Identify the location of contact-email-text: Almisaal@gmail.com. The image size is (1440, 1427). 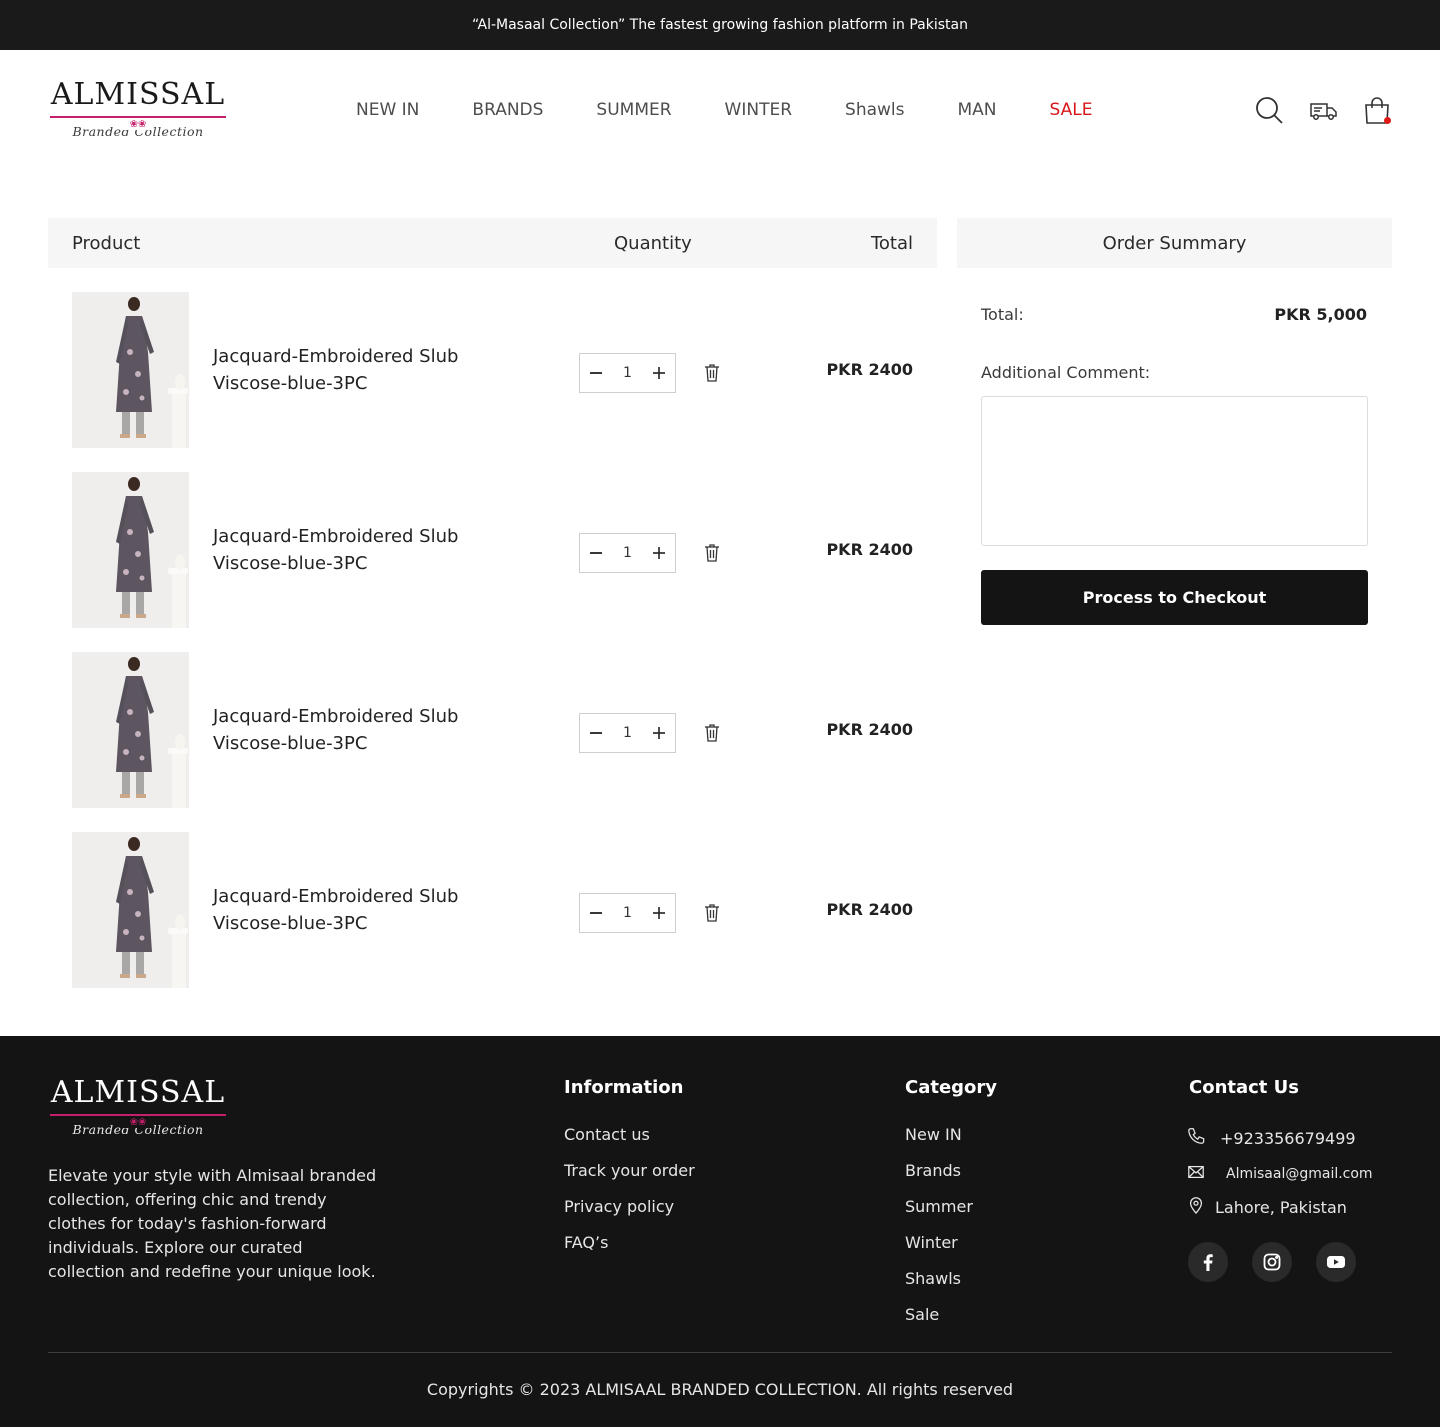
(1299, 1174).